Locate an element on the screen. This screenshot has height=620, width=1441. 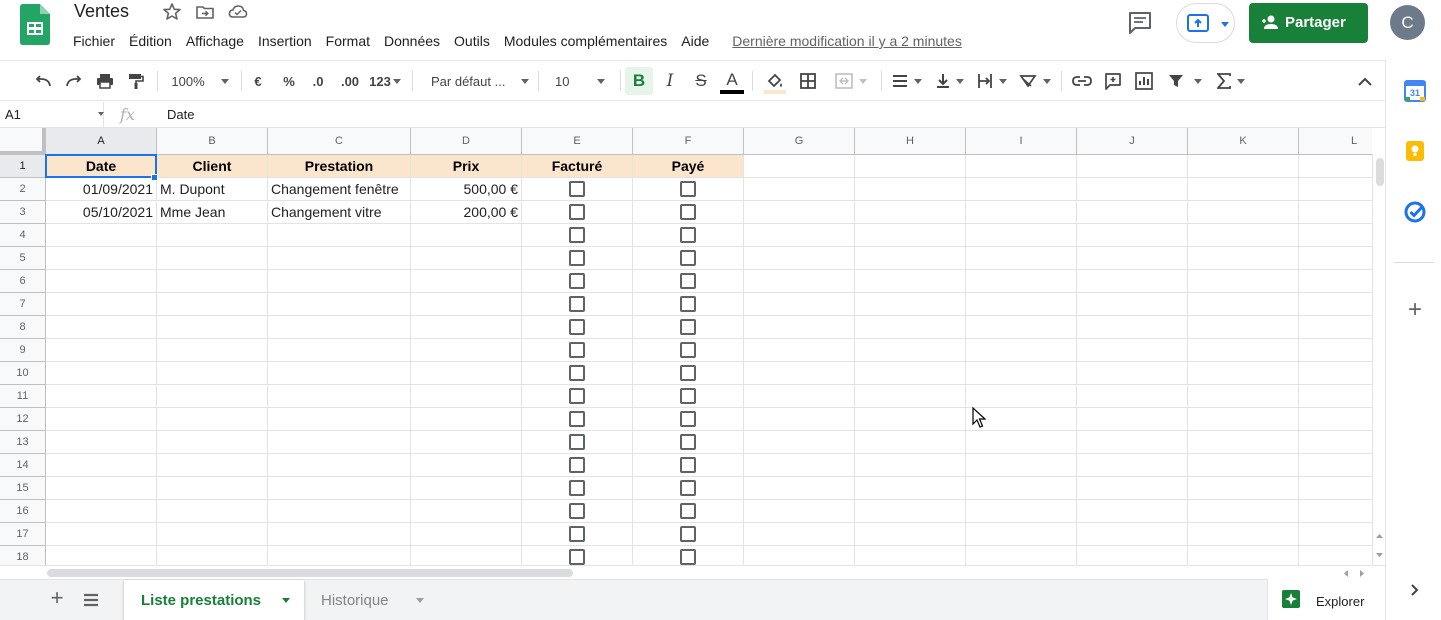
strikethrough-button: S is located at coordinates (701, 81).